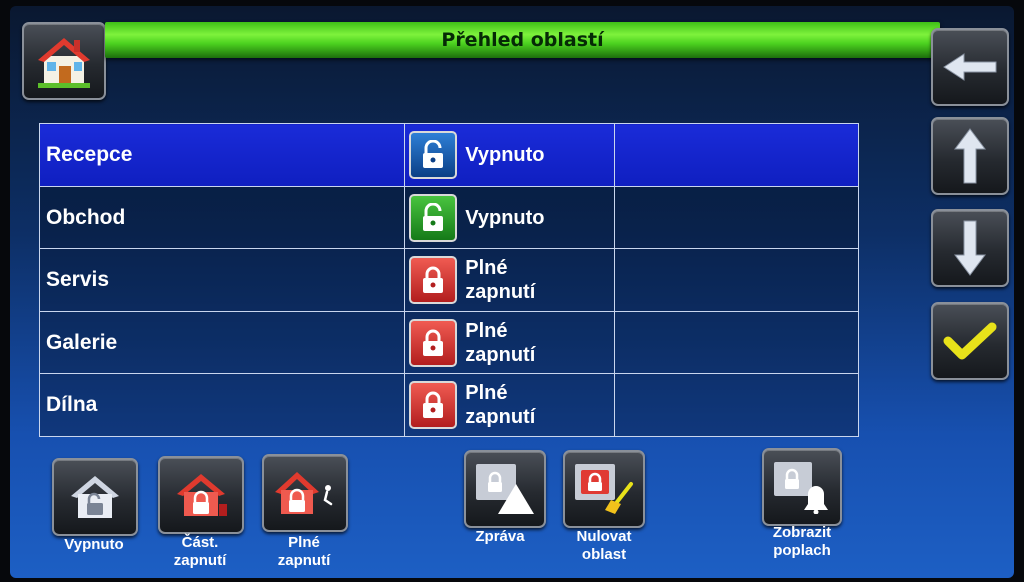  I want to click on report-warning-icon, so click(505, 489).